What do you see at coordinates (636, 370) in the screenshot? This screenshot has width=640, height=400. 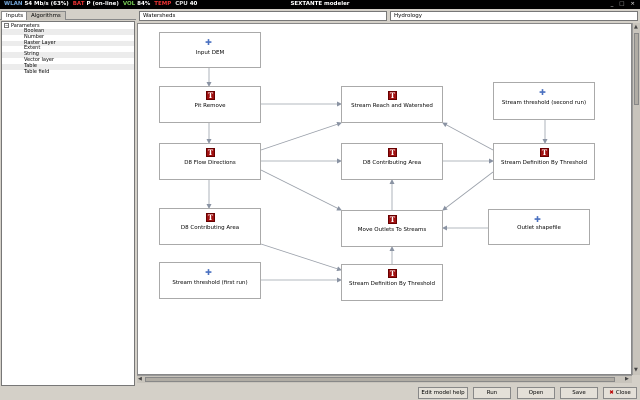 I see `scroll-down-icon: ▼` at bounding box center [636, 370].